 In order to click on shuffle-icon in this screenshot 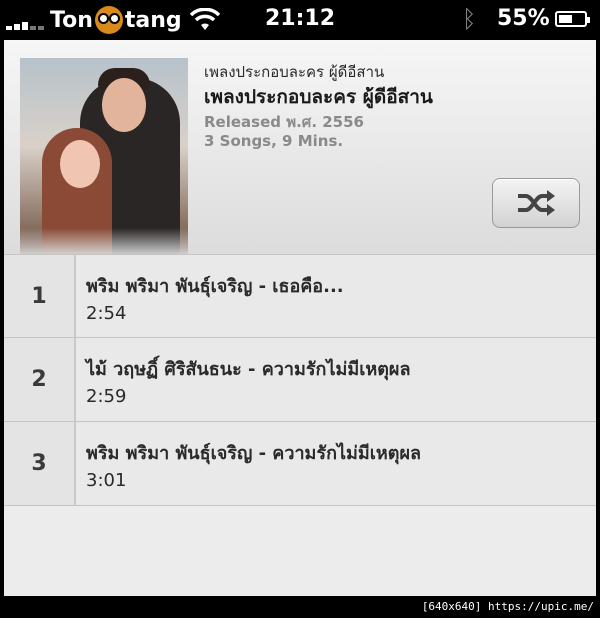, I will do `click(536, 203)`.